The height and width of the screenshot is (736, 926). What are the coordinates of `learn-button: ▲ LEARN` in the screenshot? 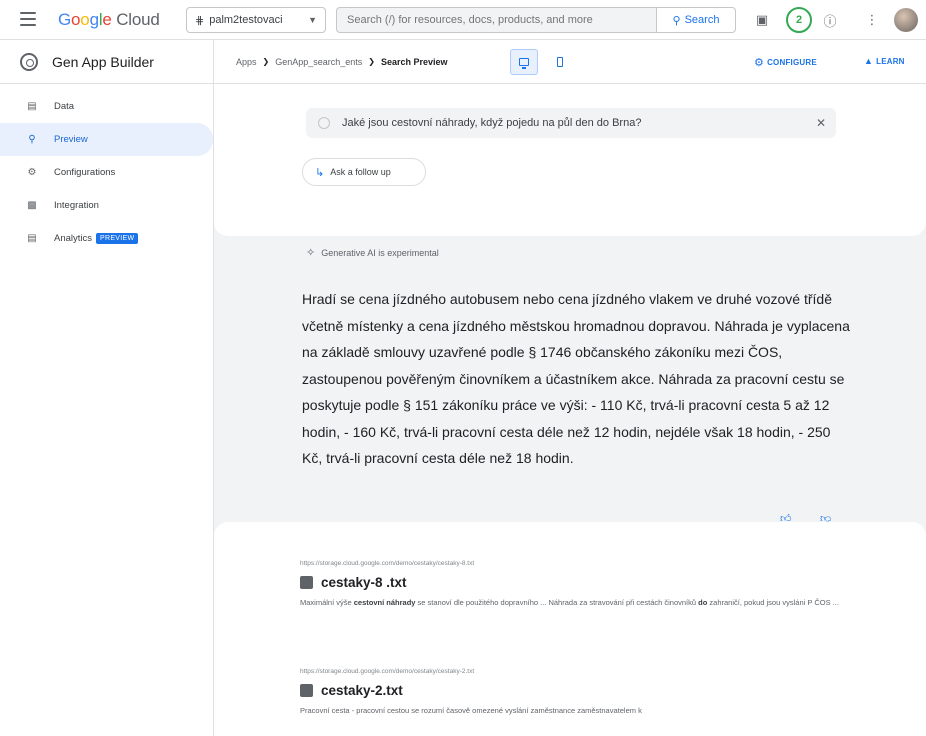 It's located at (884, 61).